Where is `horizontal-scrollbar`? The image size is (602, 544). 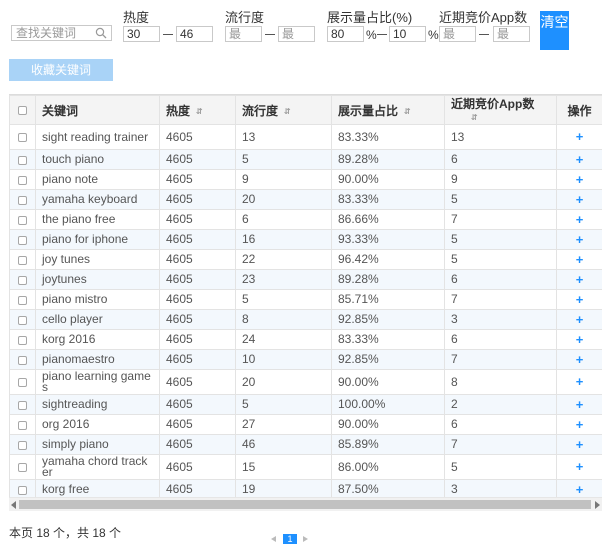 horizontal-scrollbar is located at coordinates (305, 504).